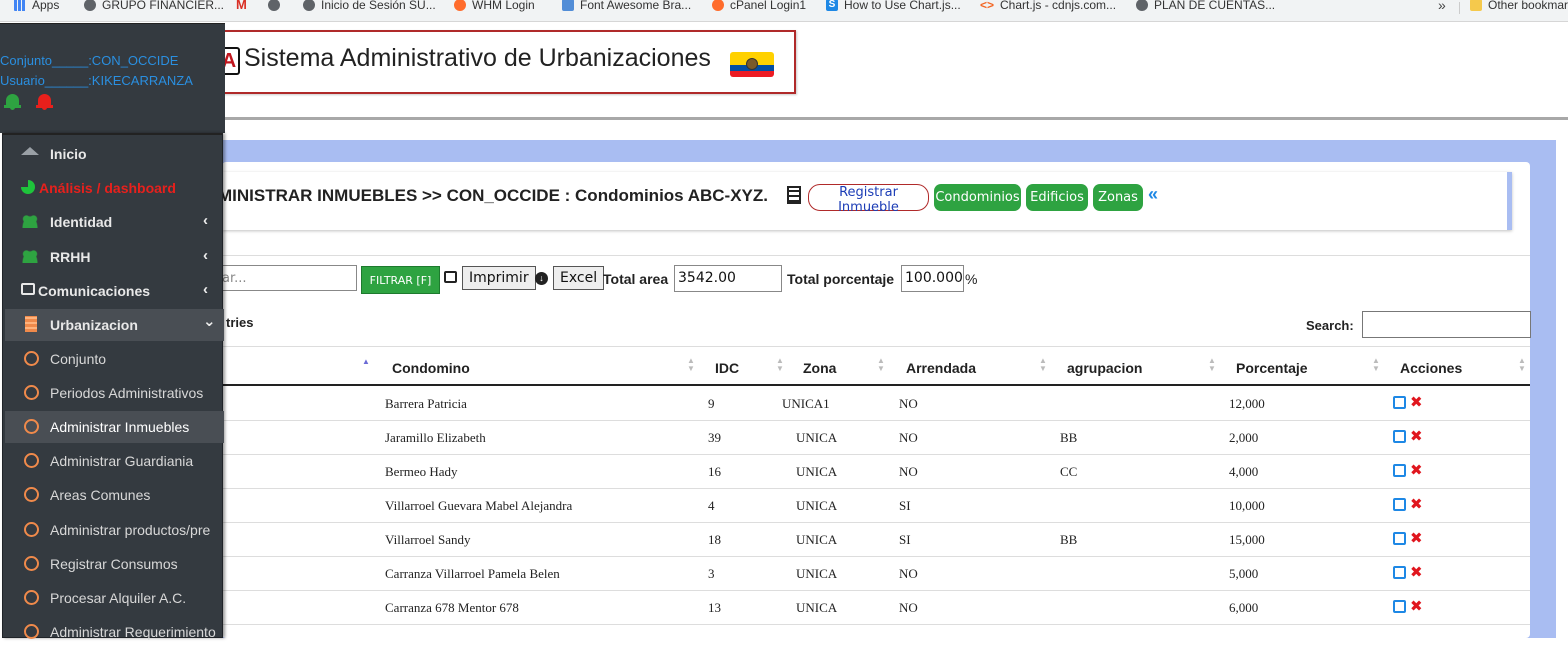 The image size is (1568, 648). I want to click on col-acciones: Acciones, so click(1431, 368).